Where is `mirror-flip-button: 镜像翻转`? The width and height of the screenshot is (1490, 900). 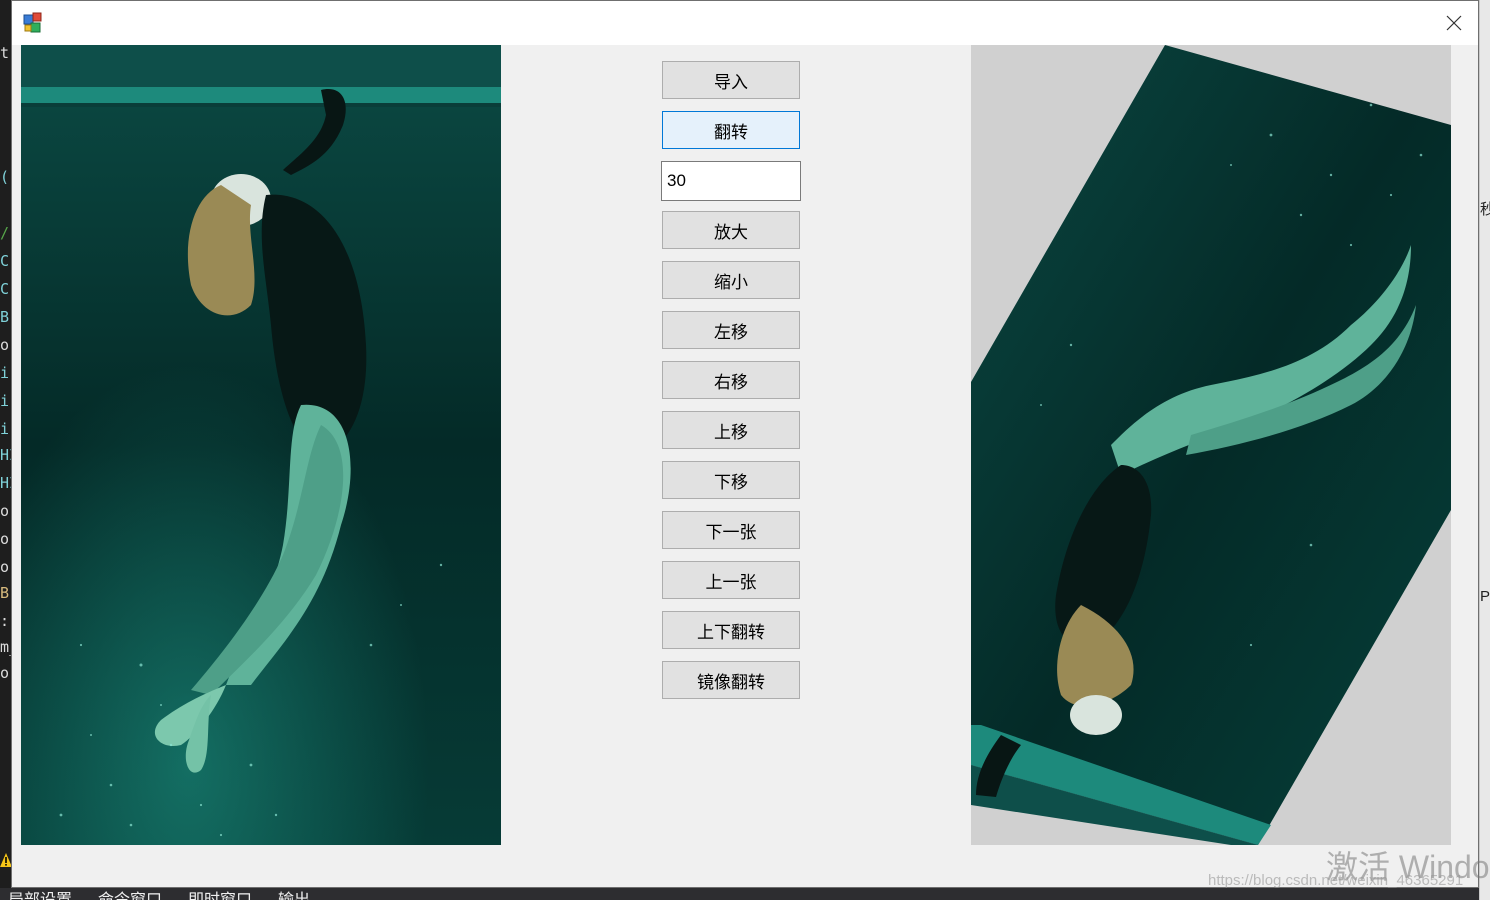 mirror-flip-button: 镜像翻转 is located at coordinates (731, 680).